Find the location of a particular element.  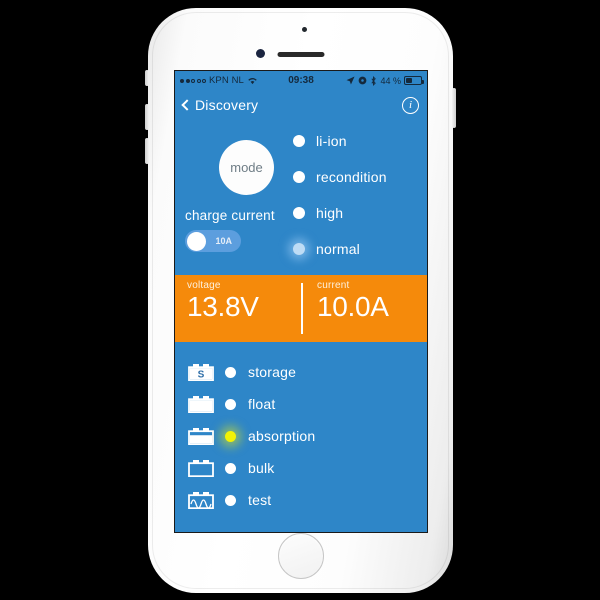

silent-switch is located at coordinates (147, 78).